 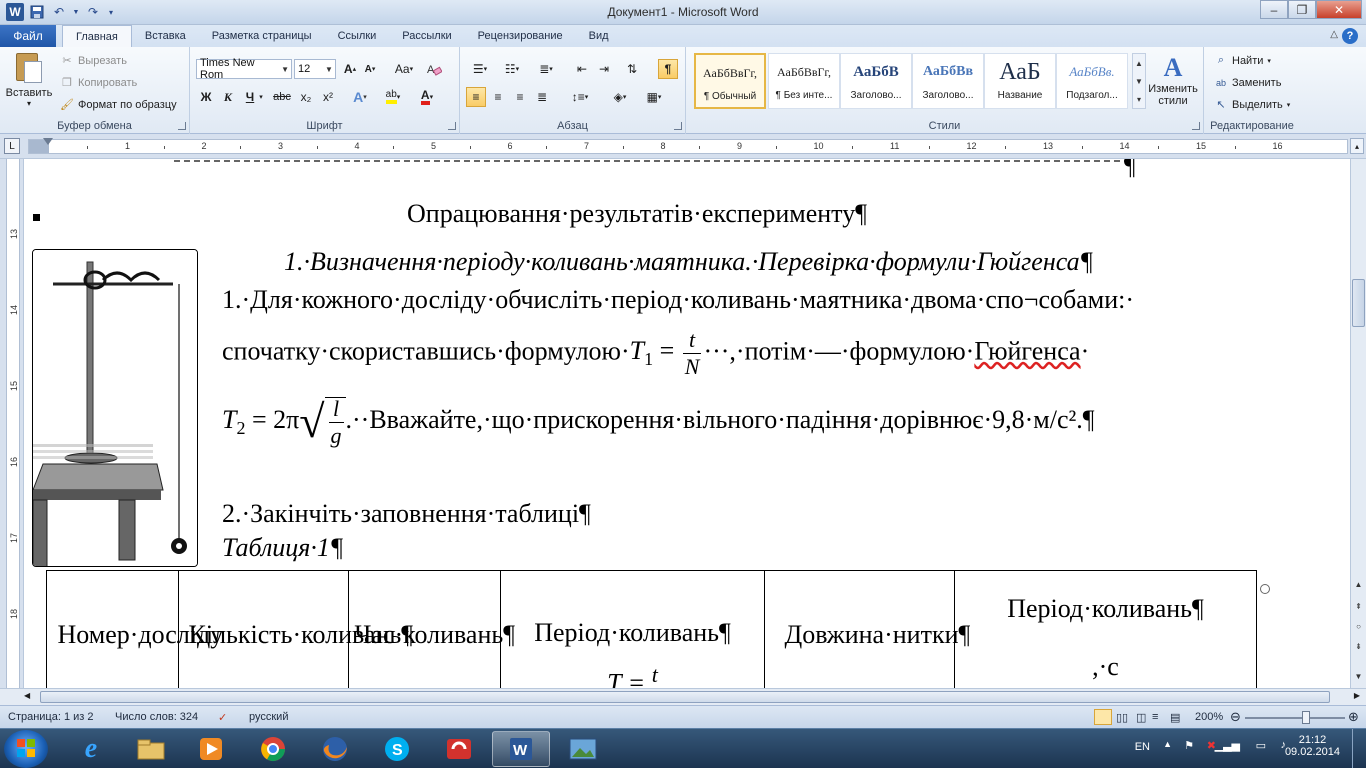 I want to click on minimize-button: –, so click(x=1274, y=9).